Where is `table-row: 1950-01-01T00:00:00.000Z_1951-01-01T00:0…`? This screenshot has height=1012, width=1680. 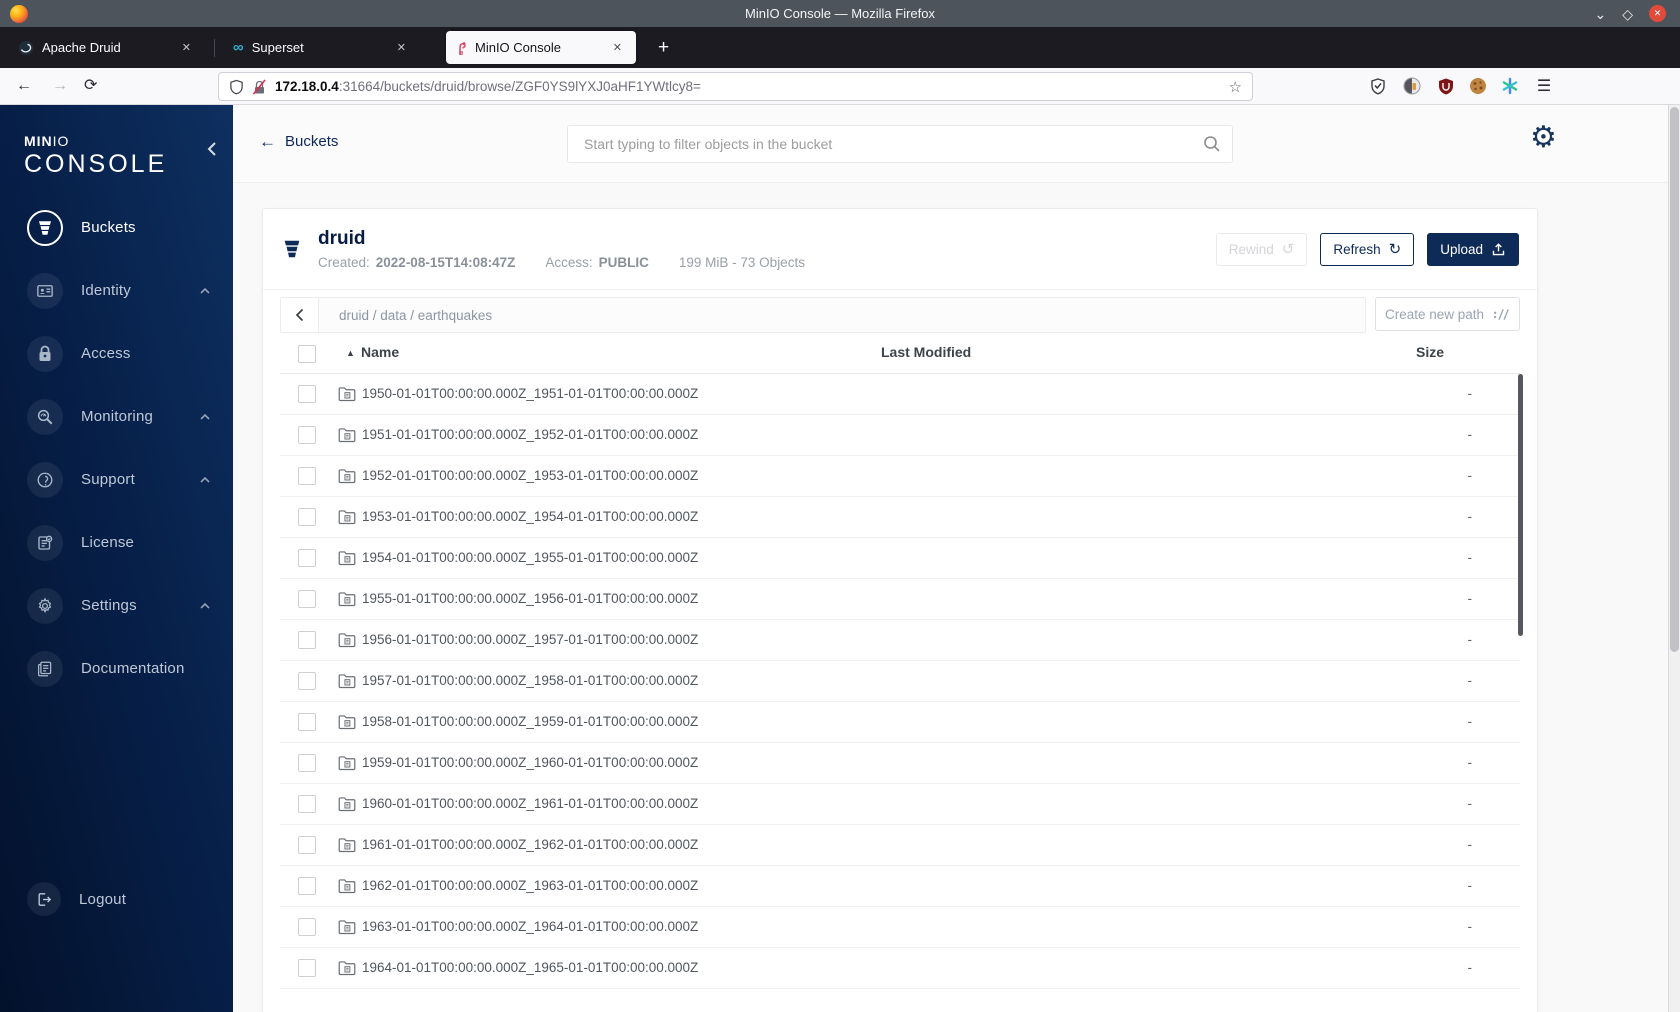 table-row: 1950-01-01T00:00:00.000Z_1951-01-01T00:0… is located at coordinates (900, 394).